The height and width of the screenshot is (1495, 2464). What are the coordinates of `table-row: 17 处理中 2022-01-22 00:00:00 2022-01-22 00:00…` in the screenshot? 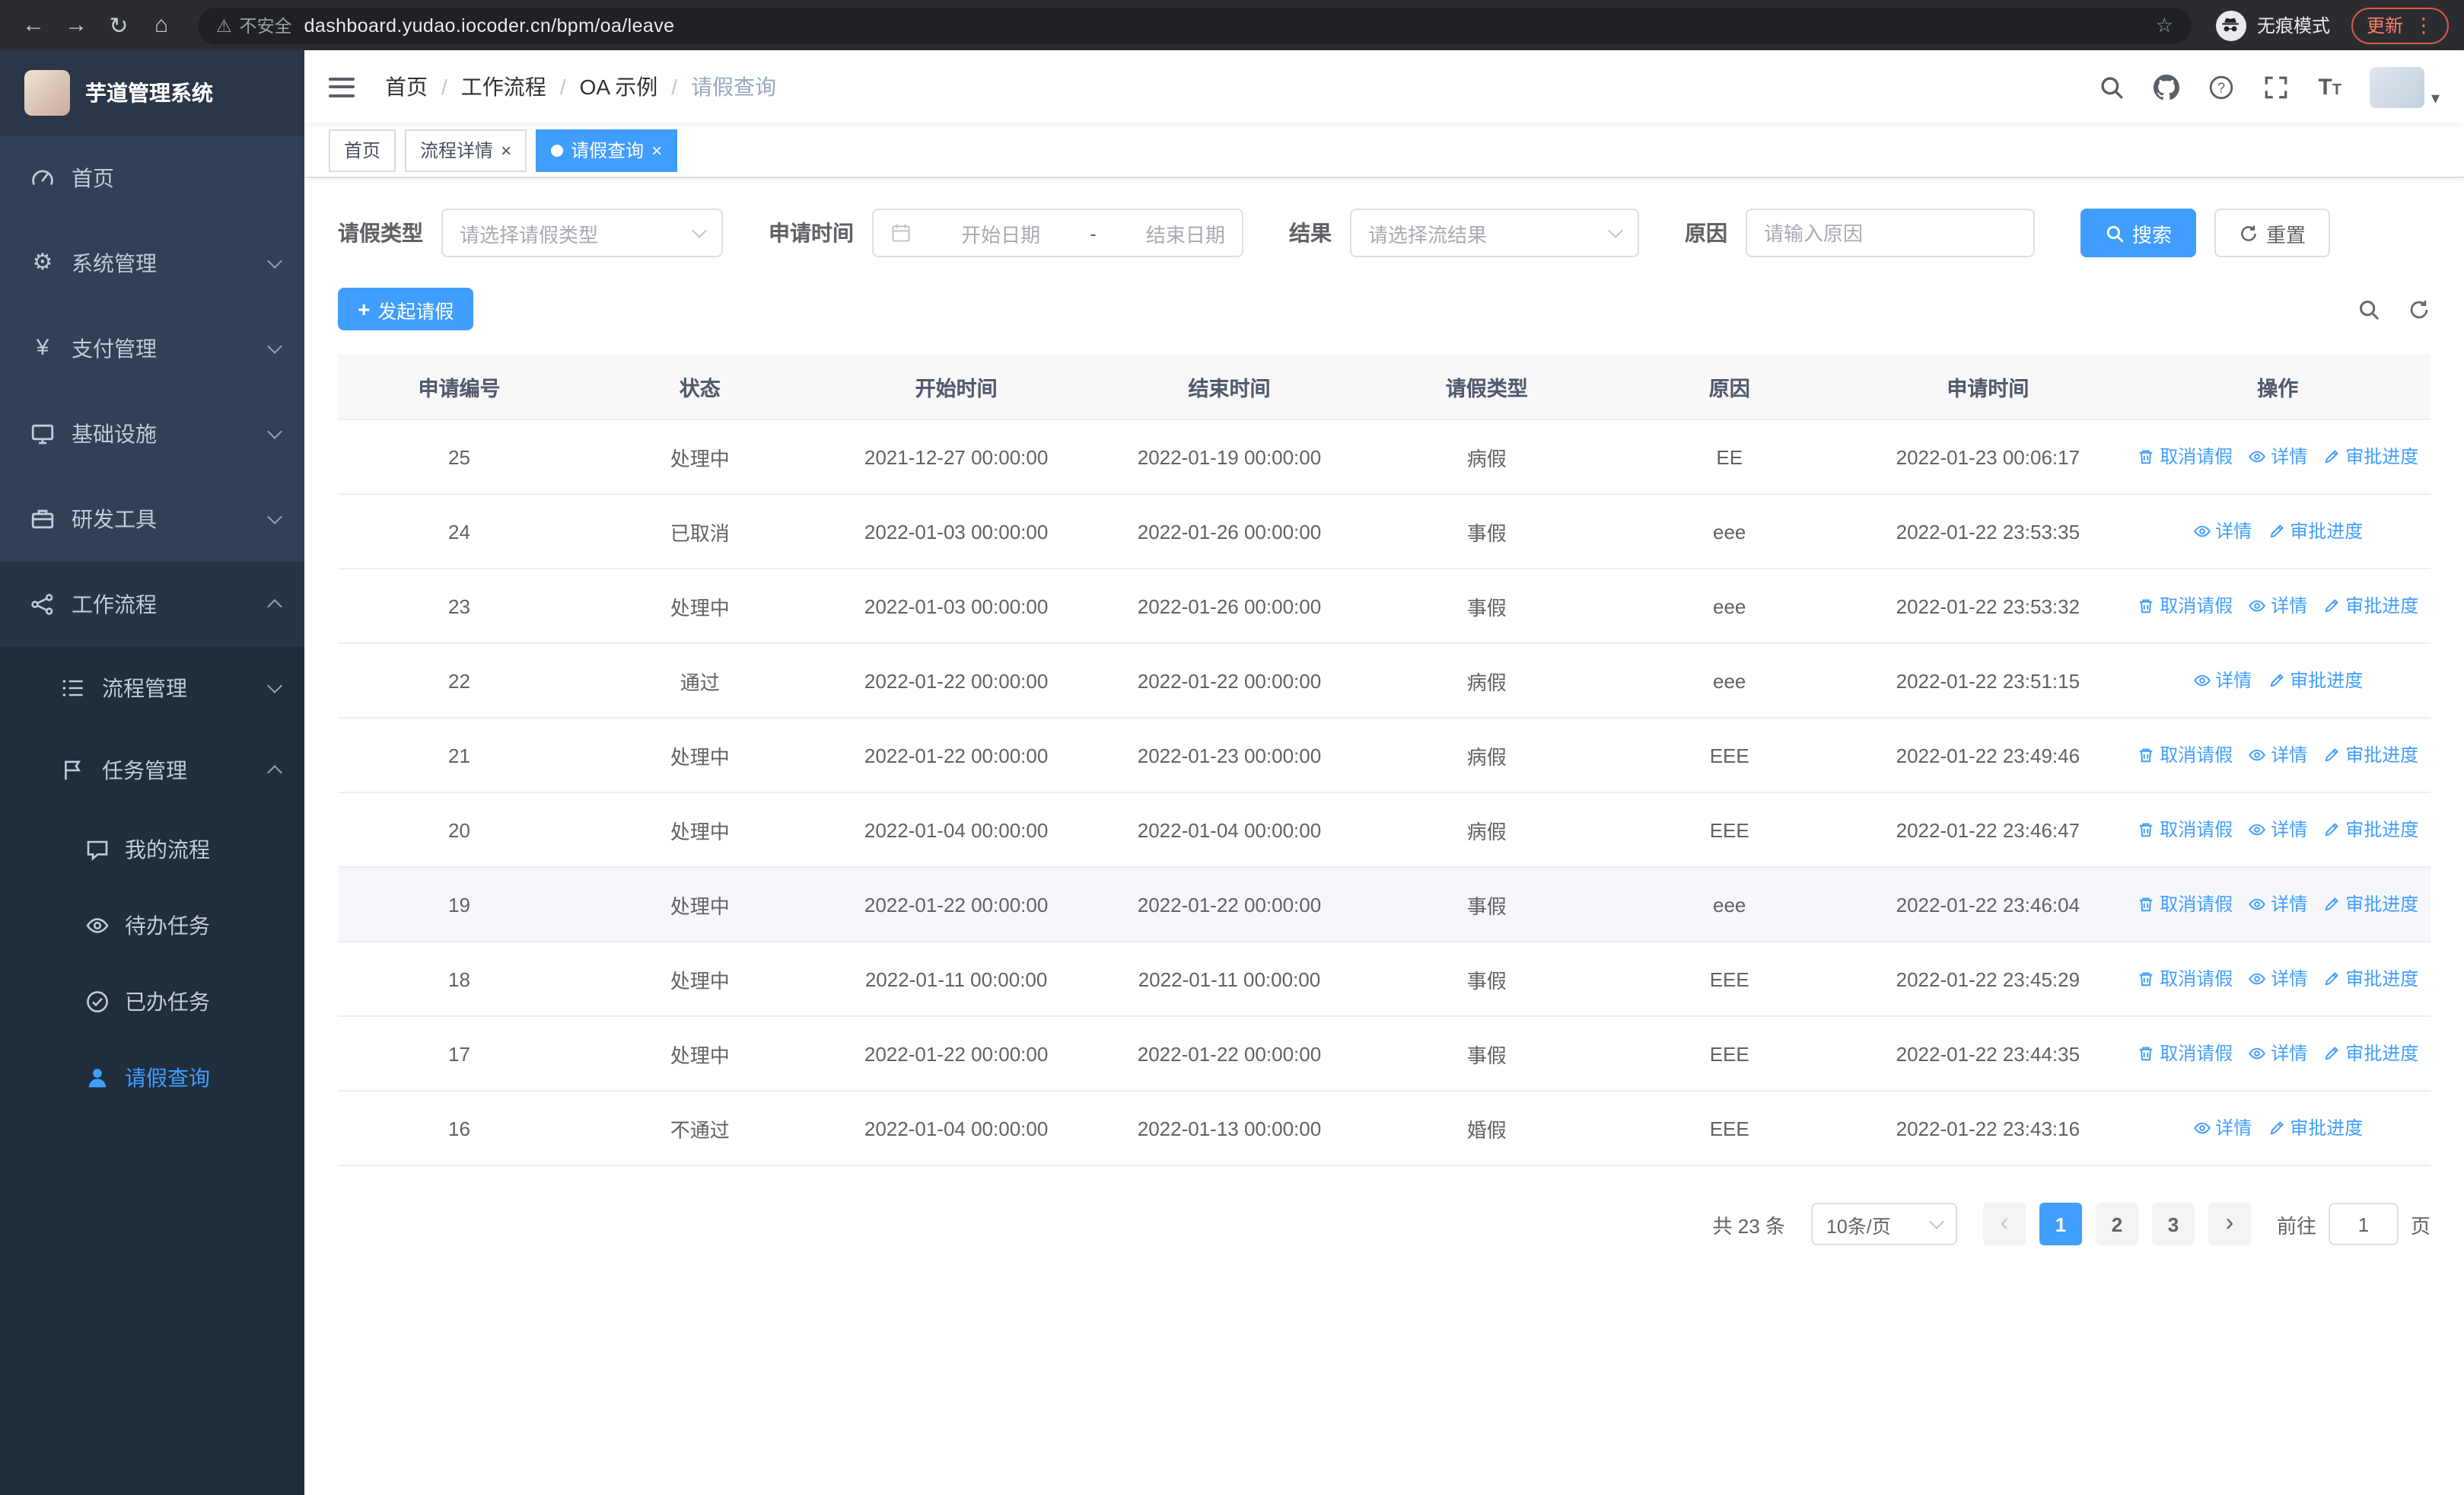 It's located at (1384, 1054).